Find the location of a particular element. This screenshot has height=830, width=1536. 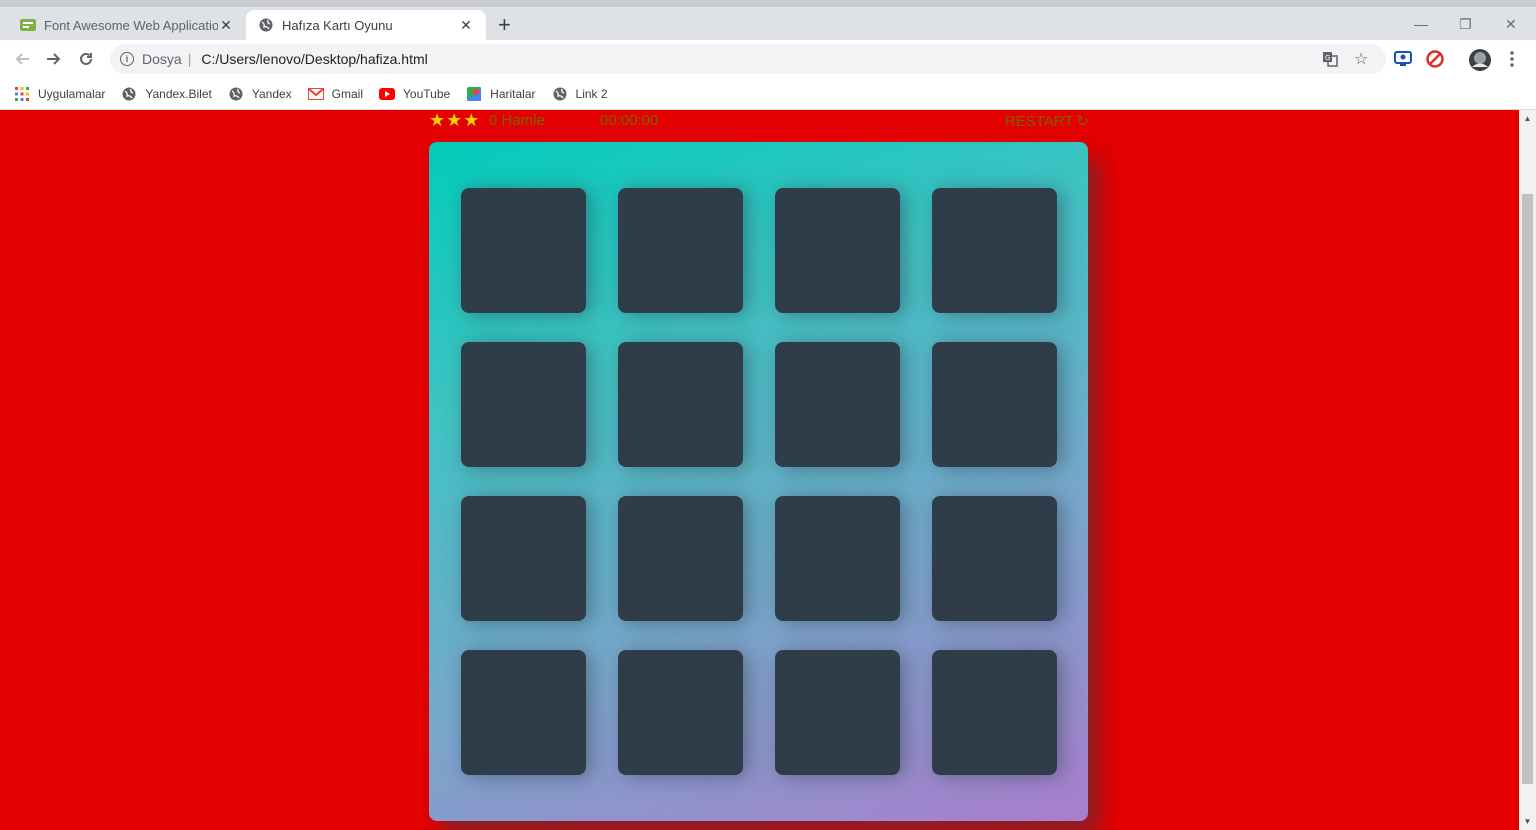

minimize-icon: — is located at coordinates (1421, 24).